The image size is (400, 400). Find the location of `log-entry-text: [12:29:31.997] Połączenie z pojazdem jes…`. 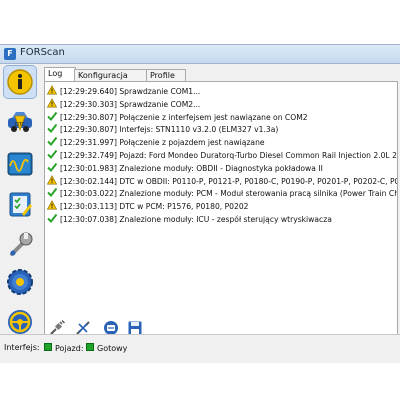

log-entry-text: [12:29:31.997] Połączenie z pojazdem jes… is located at coordinates (162, 143).